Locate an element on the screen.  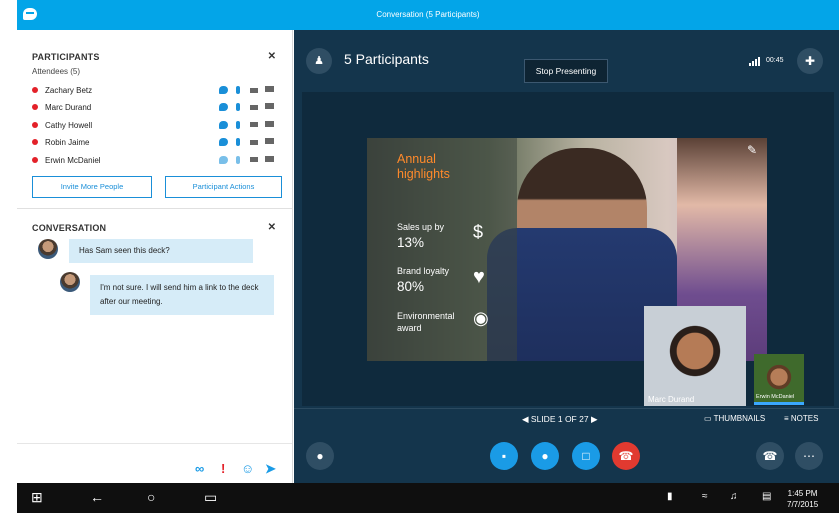
mic-muted-icon is located at coordinates (238, 90).